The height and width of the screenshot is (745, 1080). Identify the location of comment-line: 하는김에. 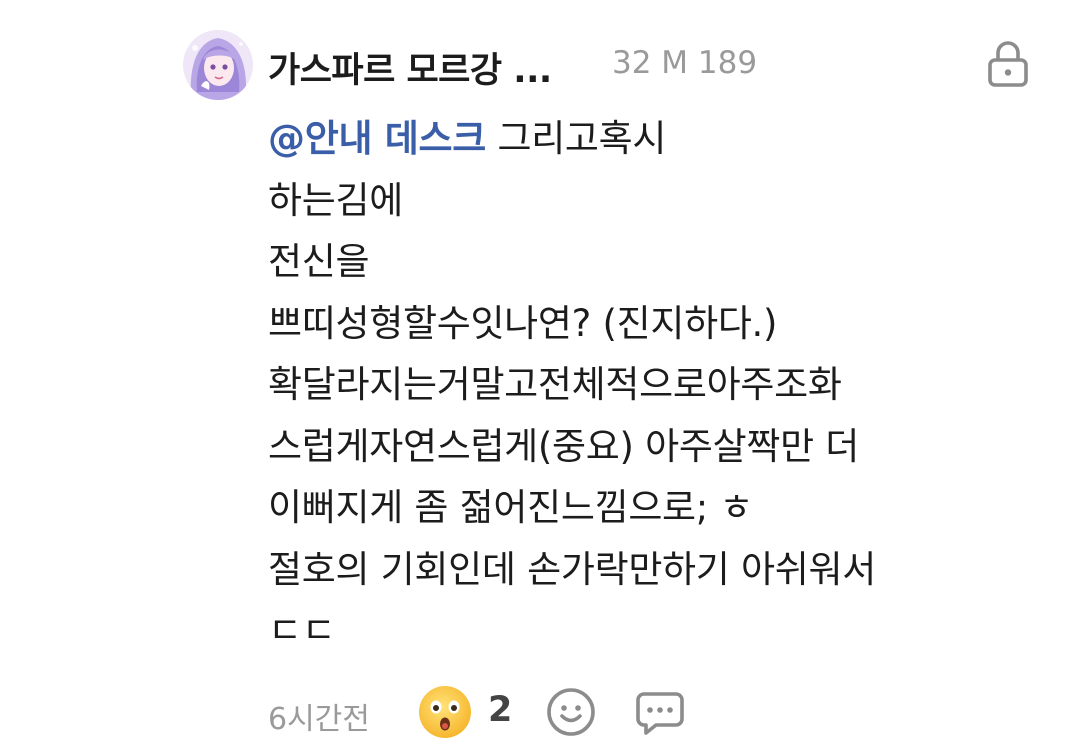
(335, 200).